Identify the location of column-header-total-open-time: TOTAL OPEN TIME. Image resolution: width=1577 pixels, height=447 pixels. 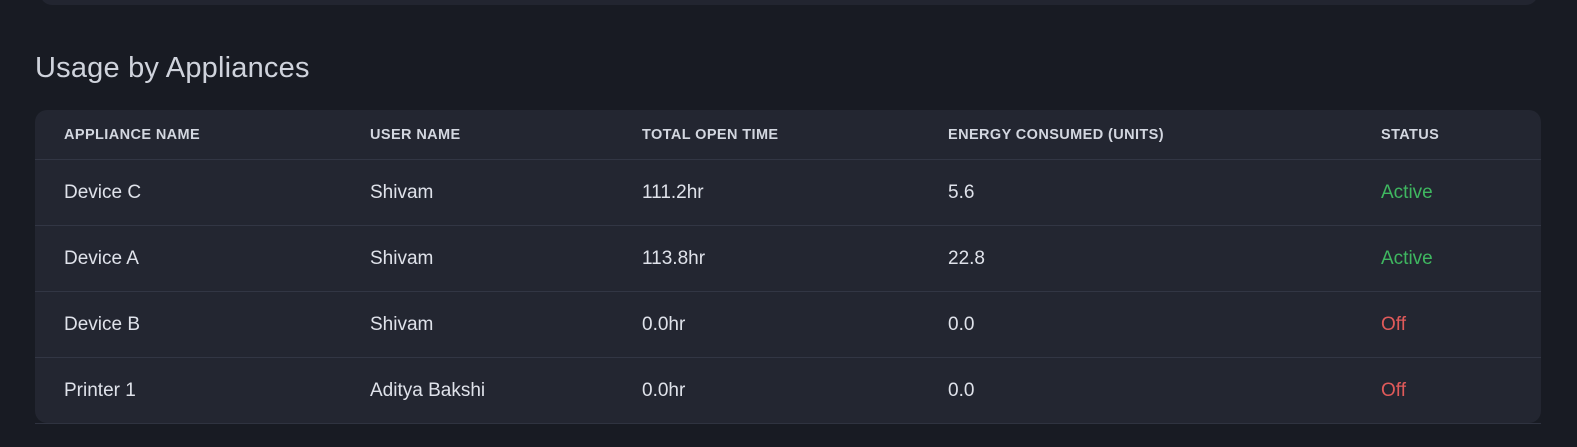
(710, 134).